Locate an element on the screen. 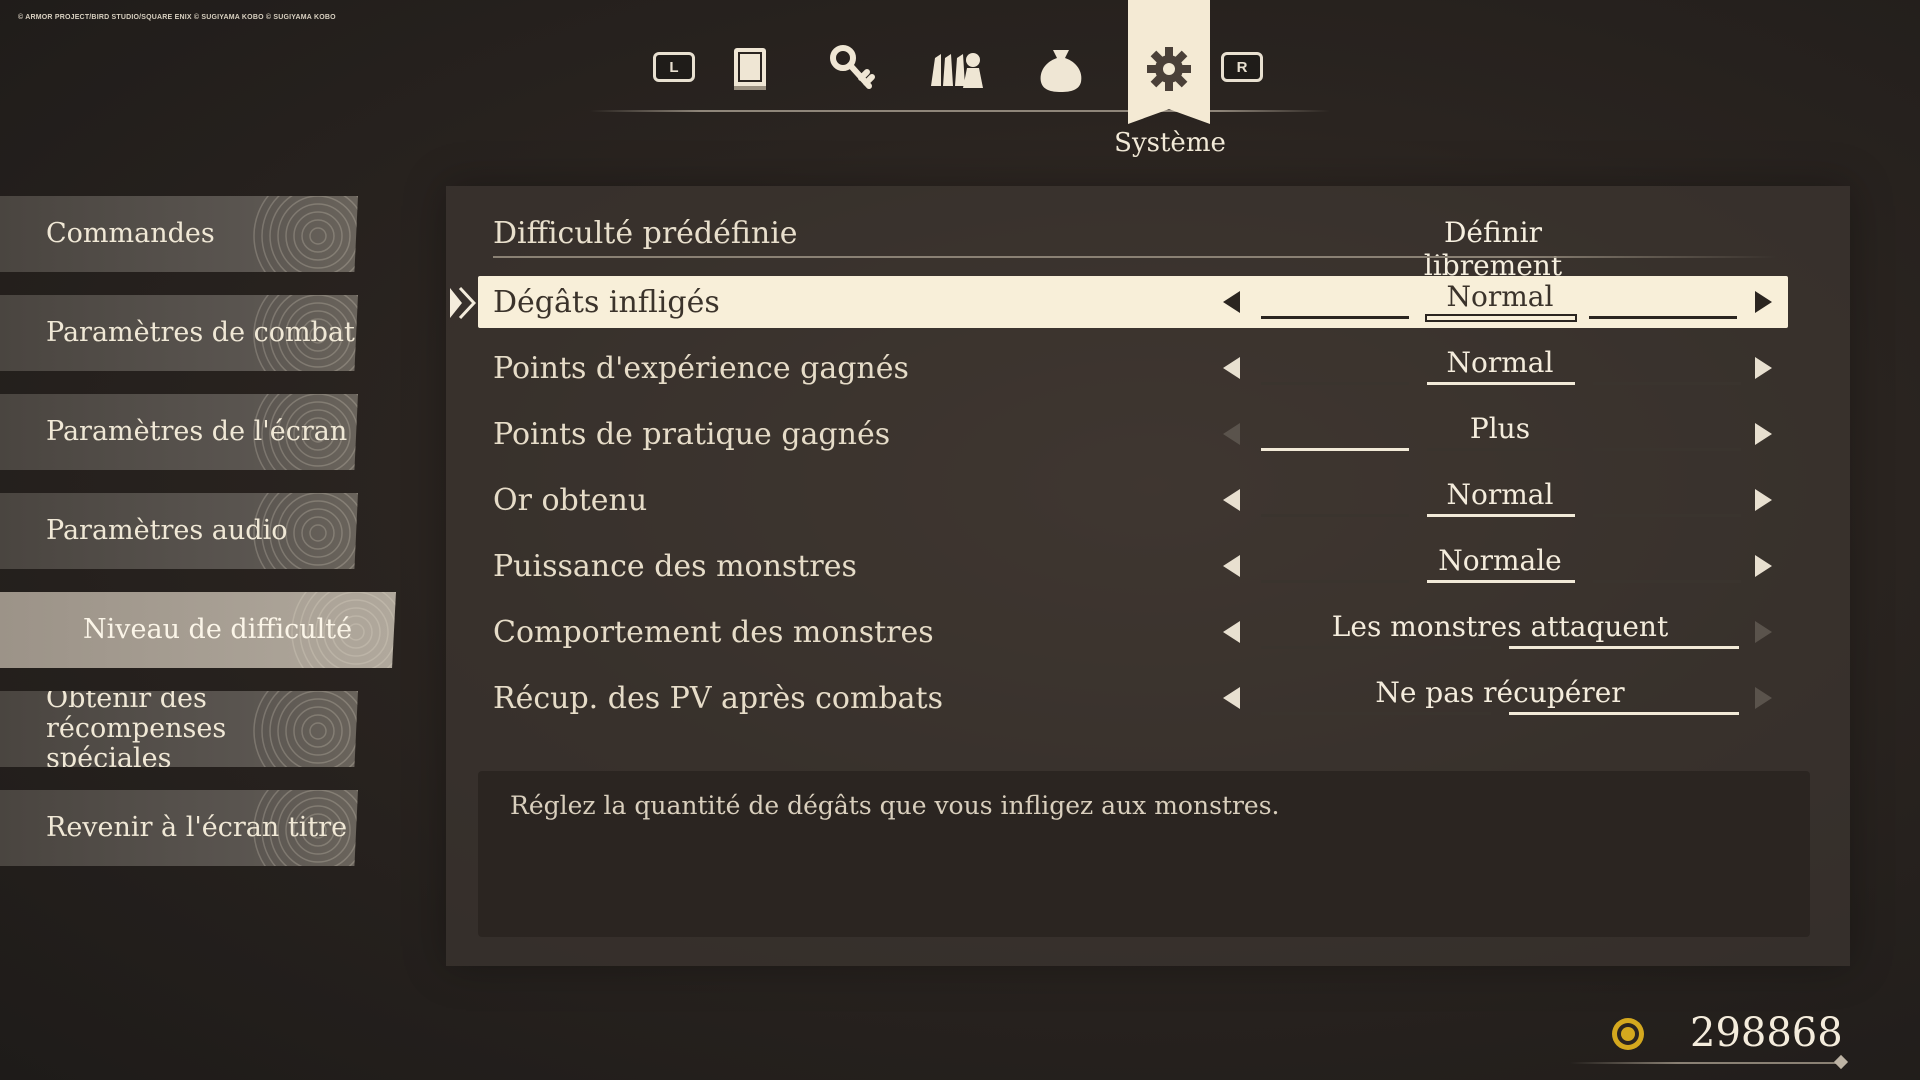  swirl-decoration is located at coordinates (305, 234).